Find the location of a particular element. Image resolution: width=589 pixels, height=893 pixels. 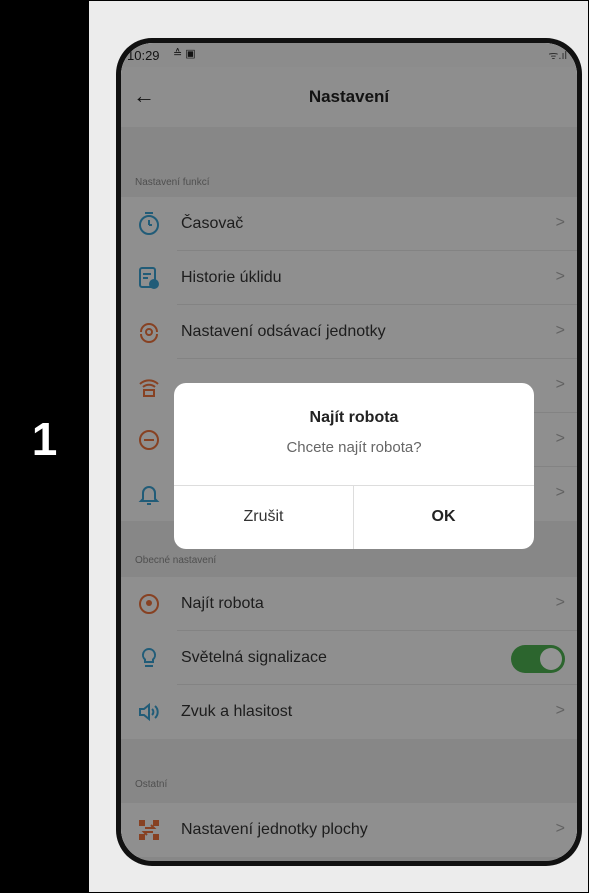

dialog-message: Chcete najít robota? is located at coordinates (354, 447).